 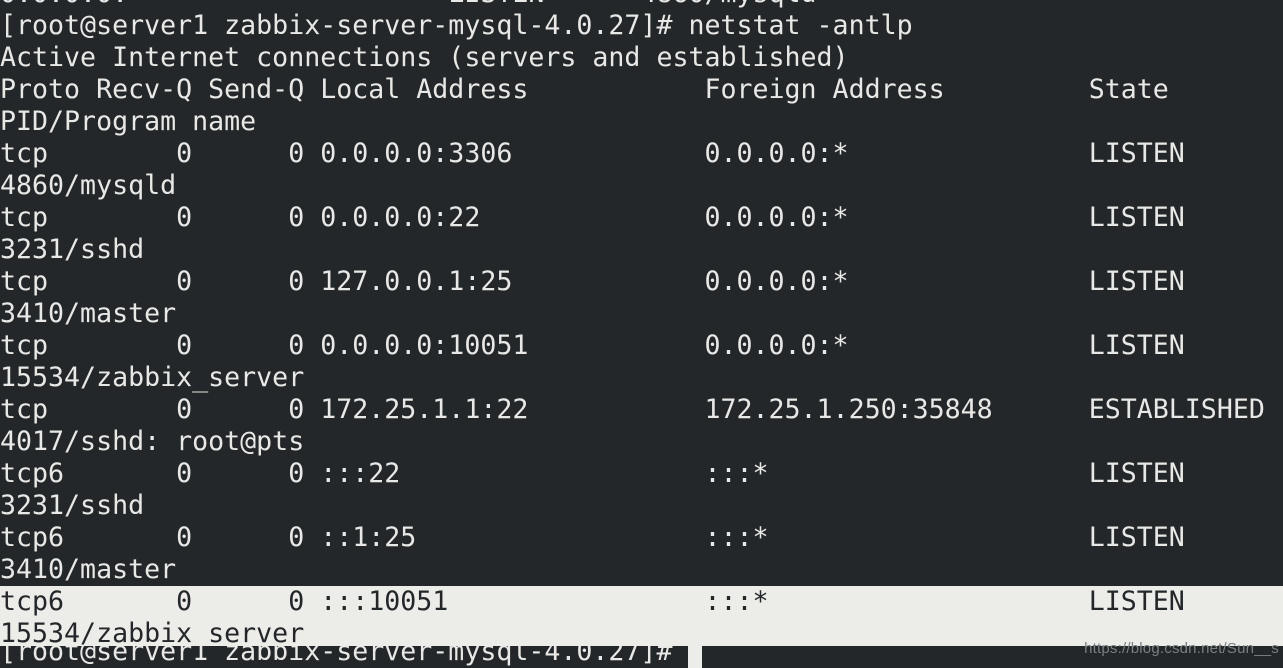 I want to click on terminal-line: tcp6 0 0 ::1:25 :::* LISTEN, so click(x=592, y=537).